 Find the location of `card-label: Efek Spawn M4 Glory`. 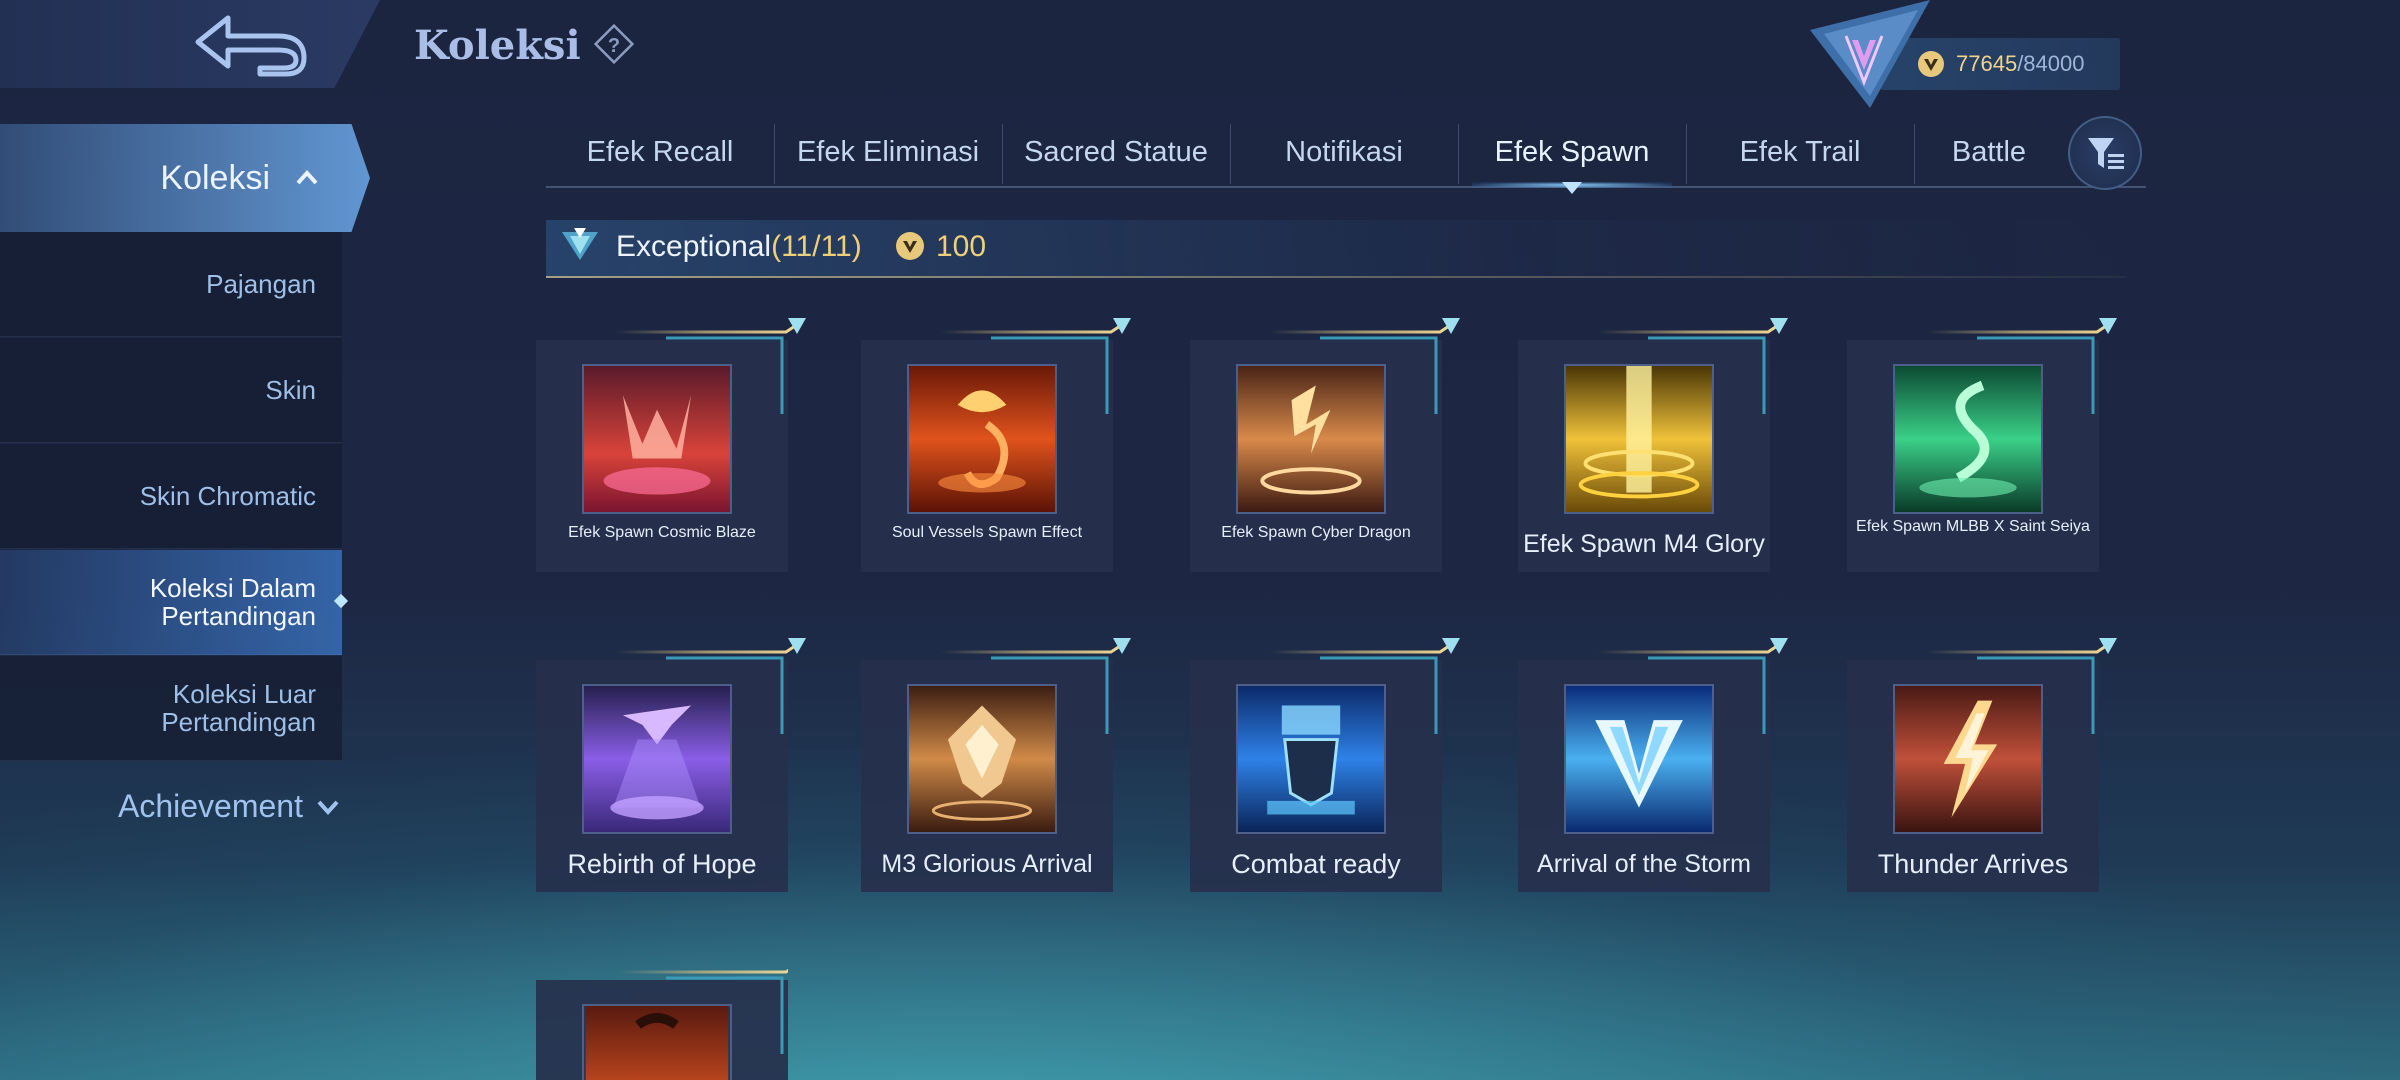

card-label: Efek Spawn M4 Glory is located at coordinates (1644, 544).